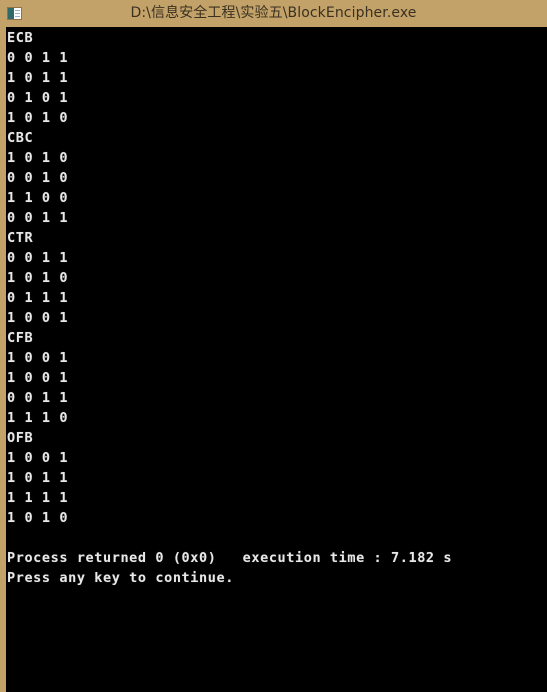 This screenshot has width=547, height=692. I want to click on console-app-icon-lines, so click(17, 10).